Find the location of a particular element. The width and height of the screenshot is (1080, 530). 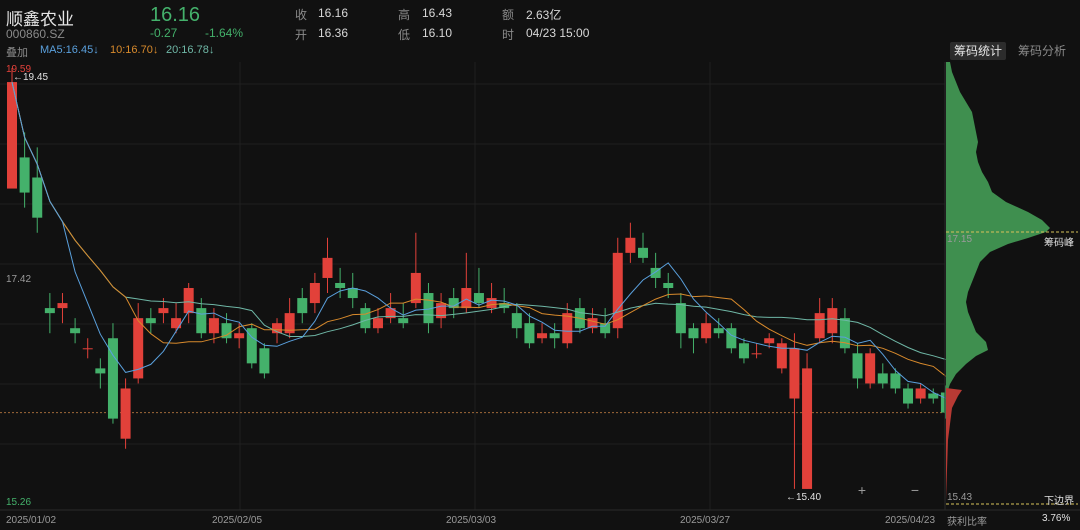

bottom-price-label: 15.26 is located at coordinates (19, 502).